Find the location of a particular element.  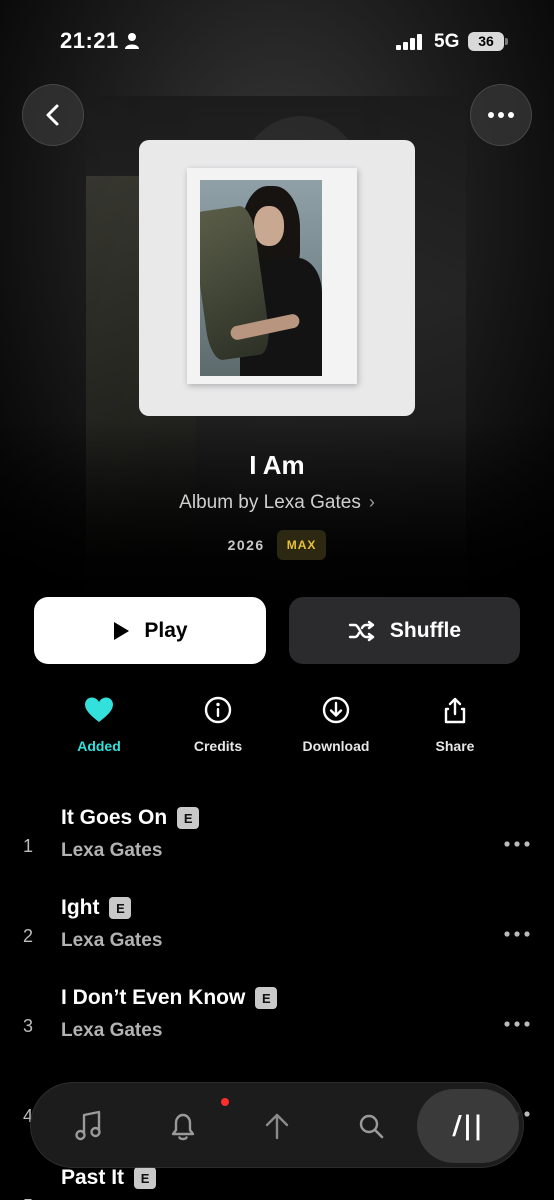

network-label: 5G is located at coordinates (447, 41).